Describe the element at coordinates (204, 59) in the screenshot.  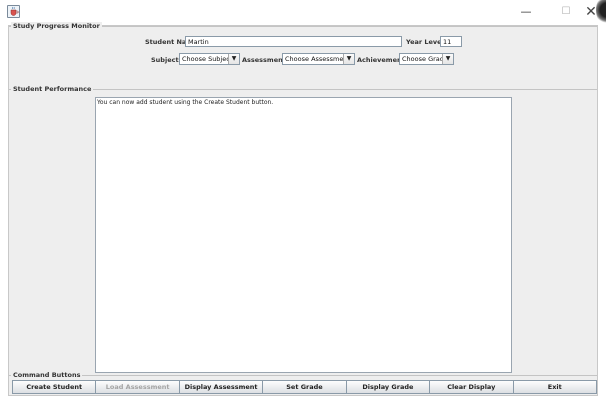
I see `subjects-selected-value: Choose Subject` at that location.